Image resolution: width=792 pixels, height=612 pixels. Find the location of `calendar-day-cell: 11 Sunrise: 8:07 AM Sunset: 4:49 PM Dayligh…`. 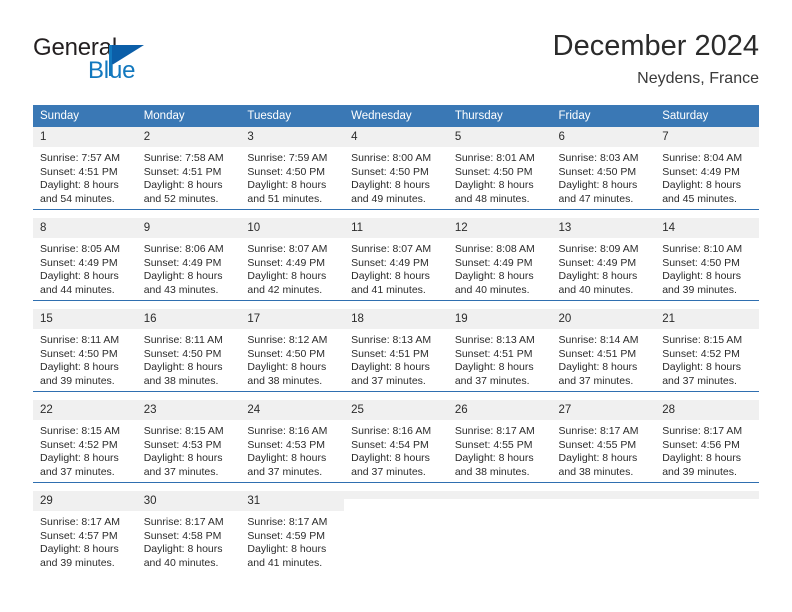

calendar-day-cell: 11 Sunrise: 8:07 AM Sunset: 4:49 PM Dayligh… is located at coordinates (396, 259).